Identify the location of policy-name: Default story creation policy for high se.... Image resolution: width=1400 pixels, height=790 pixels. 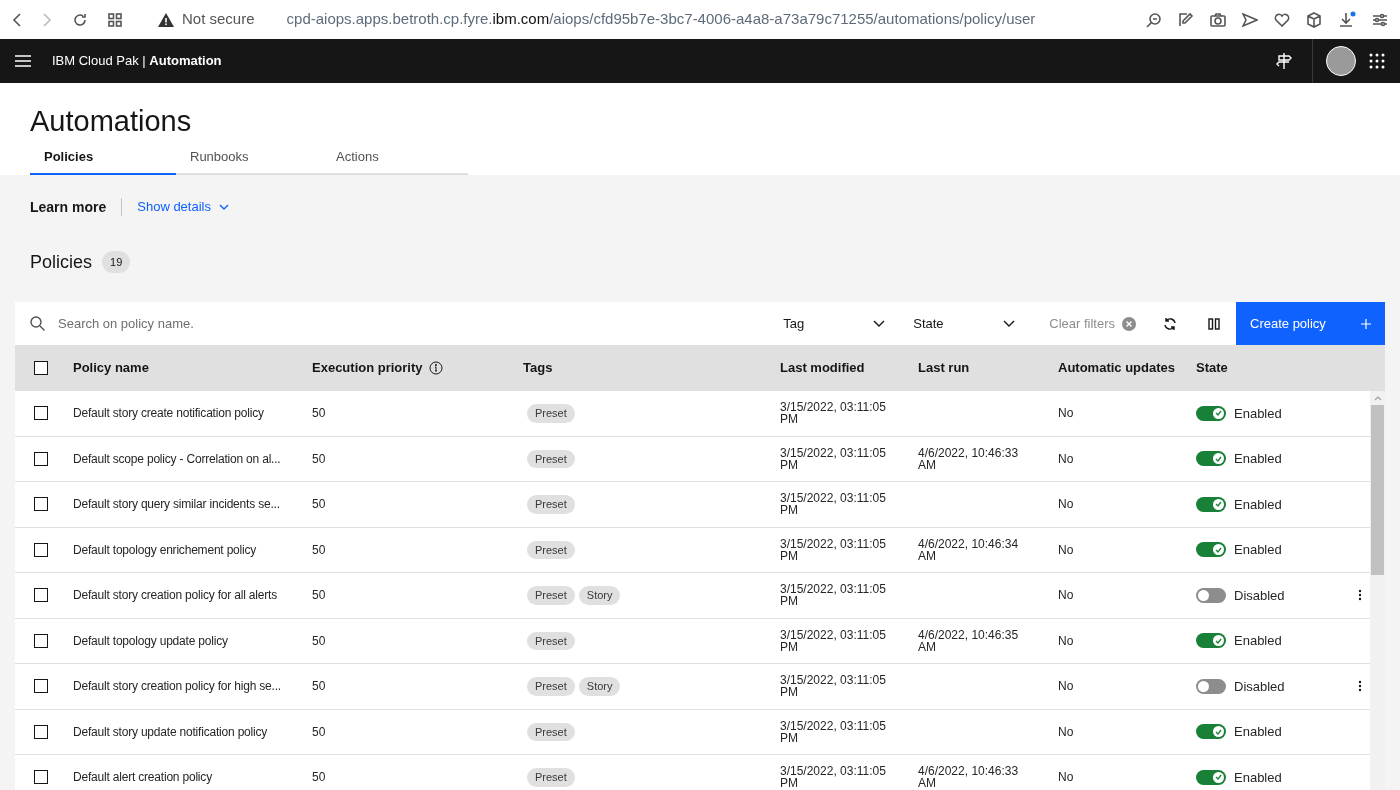
(177, 686).